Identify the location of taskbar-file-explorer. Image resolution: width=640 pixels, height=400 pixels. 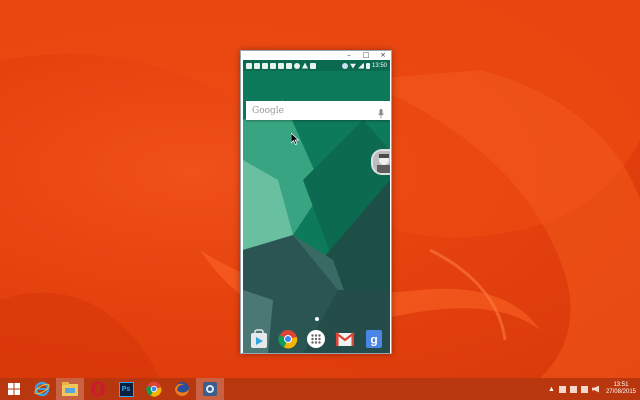
(70, 389).